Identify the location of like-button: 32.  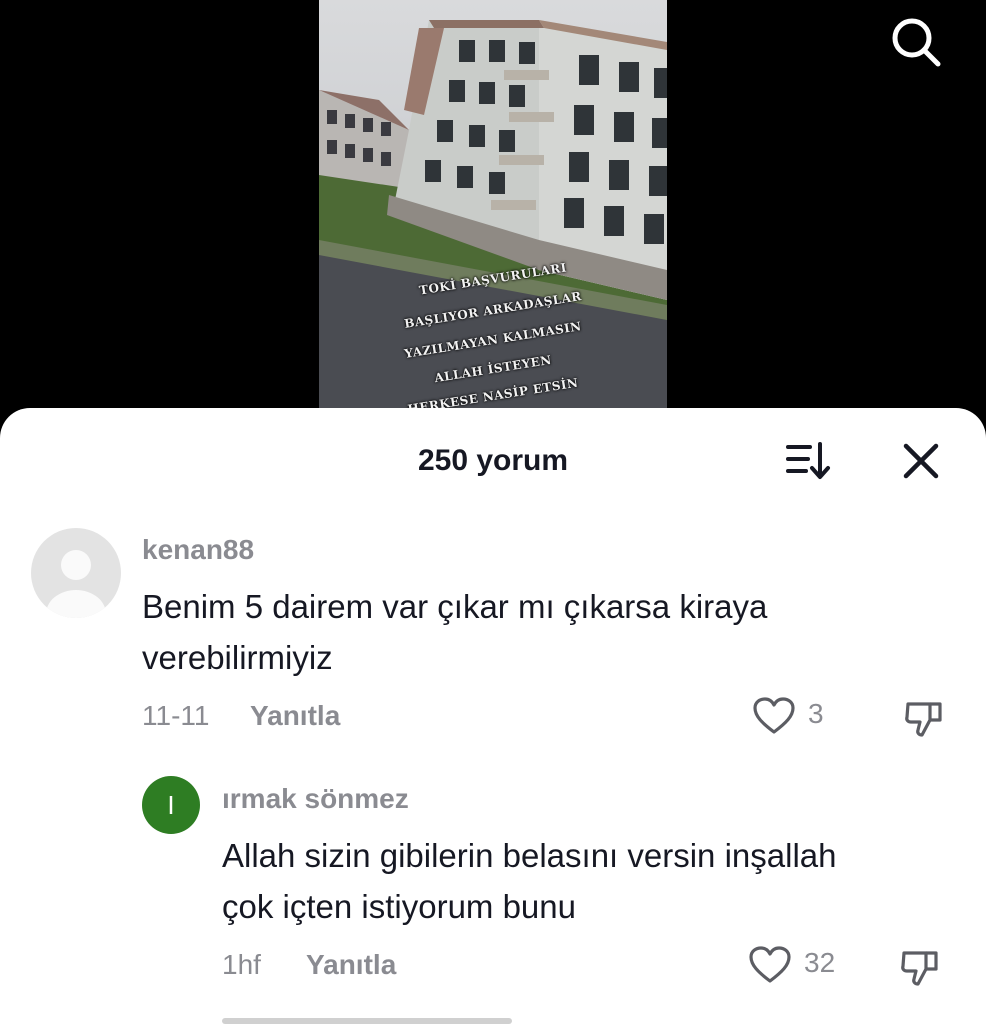
(796, 965).